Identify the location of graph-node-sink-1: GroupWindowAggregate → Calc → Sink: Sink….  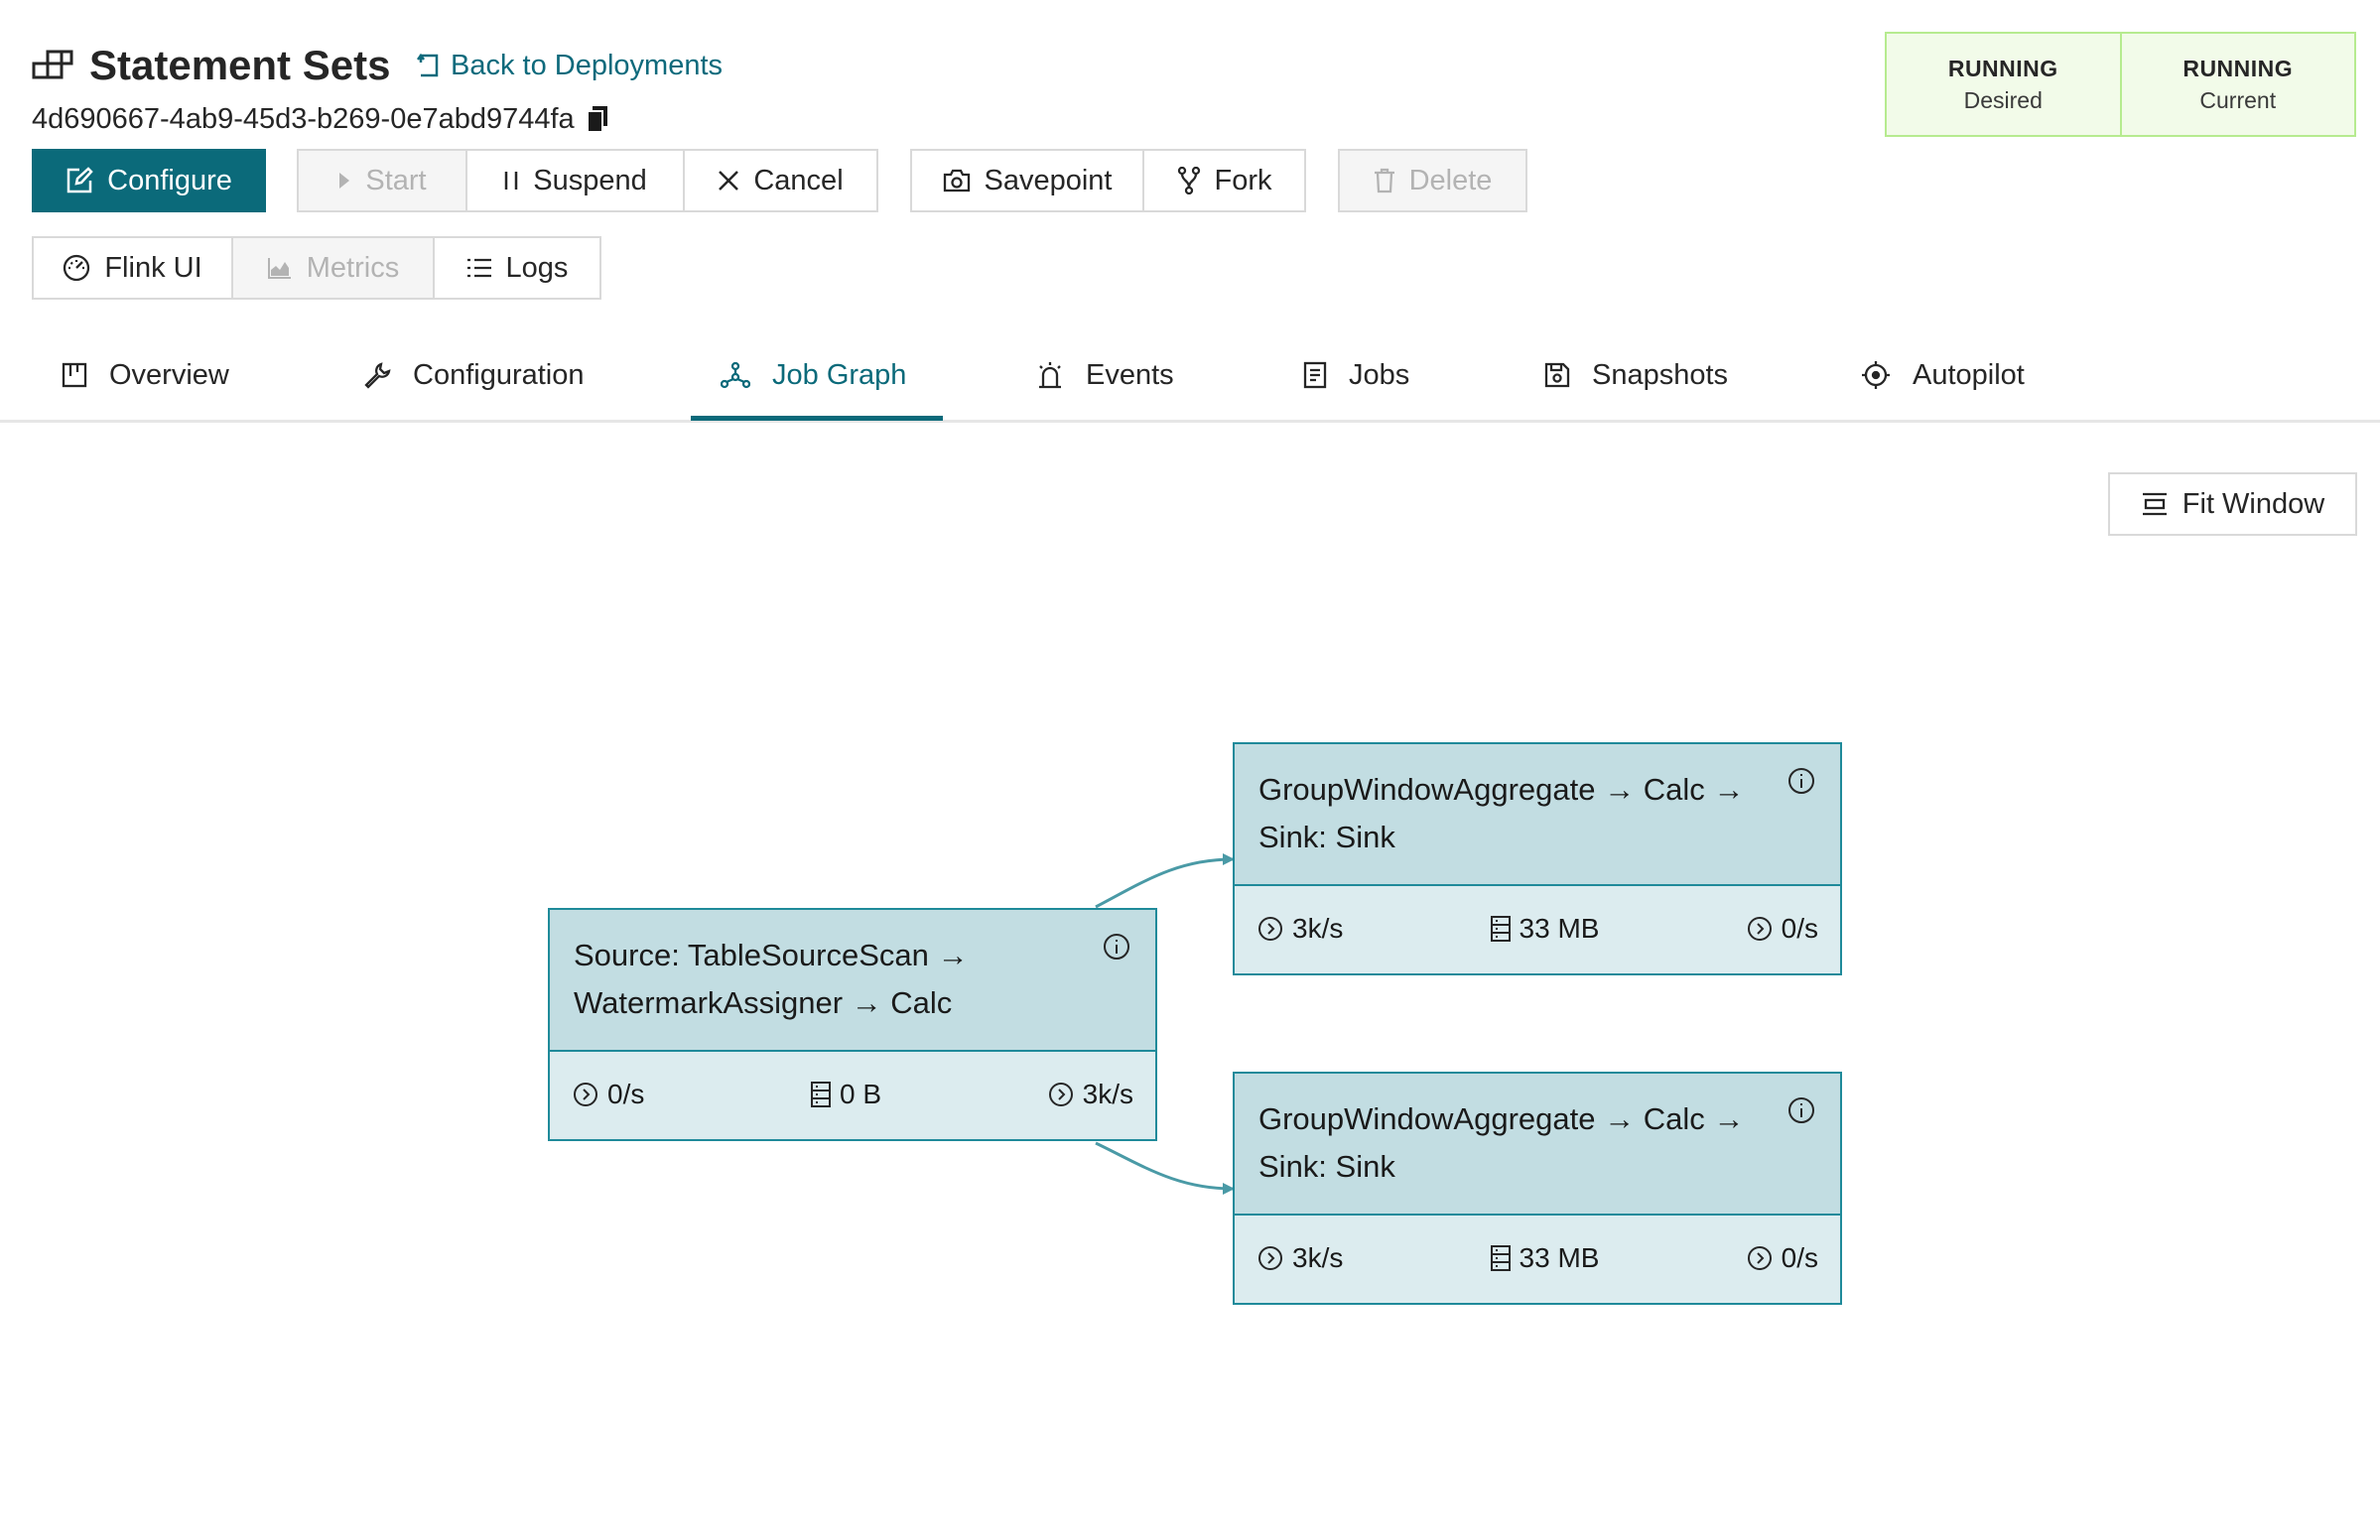
(1537, 858).